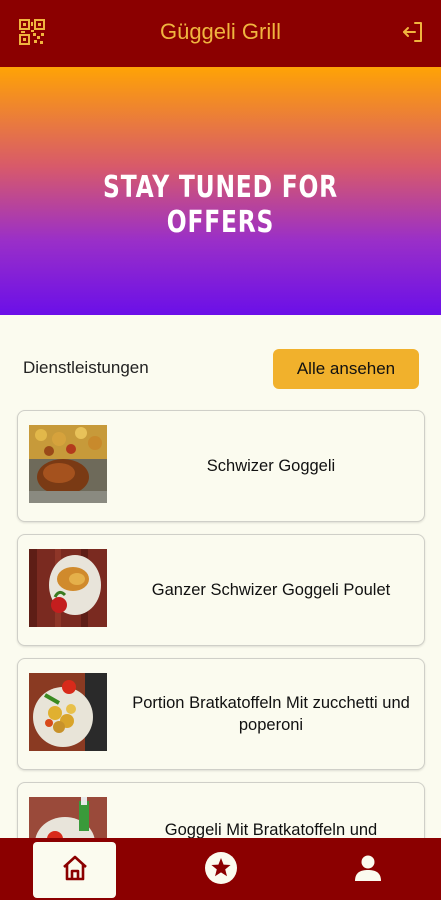 Image resolution: width=441 pixels, height=900 pixels. What do you see at coordinates (271, 590) in the screenshot?
I see `service-name: Ganzer Schwizer Goggeli Poulet` at bounding box center [271, 590].